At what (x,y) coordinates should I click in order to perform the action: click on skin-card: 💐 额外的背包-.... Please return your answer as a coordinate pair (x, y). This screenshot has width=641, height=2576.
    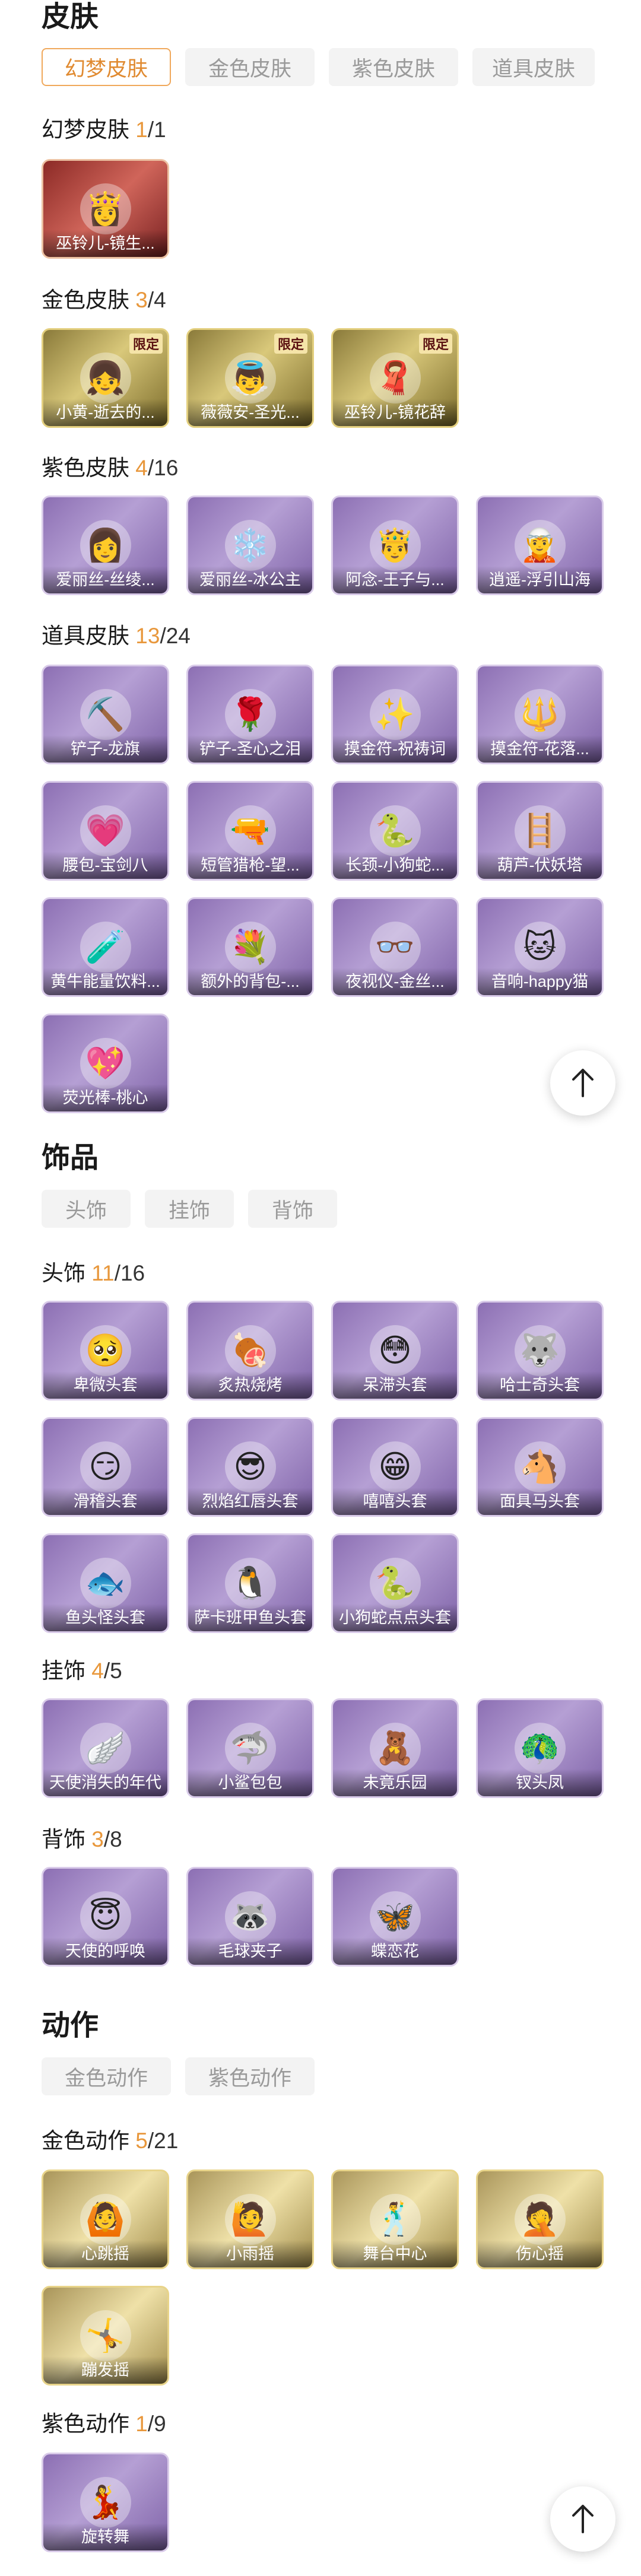
    Looking at the image, I should click on (250, 947).